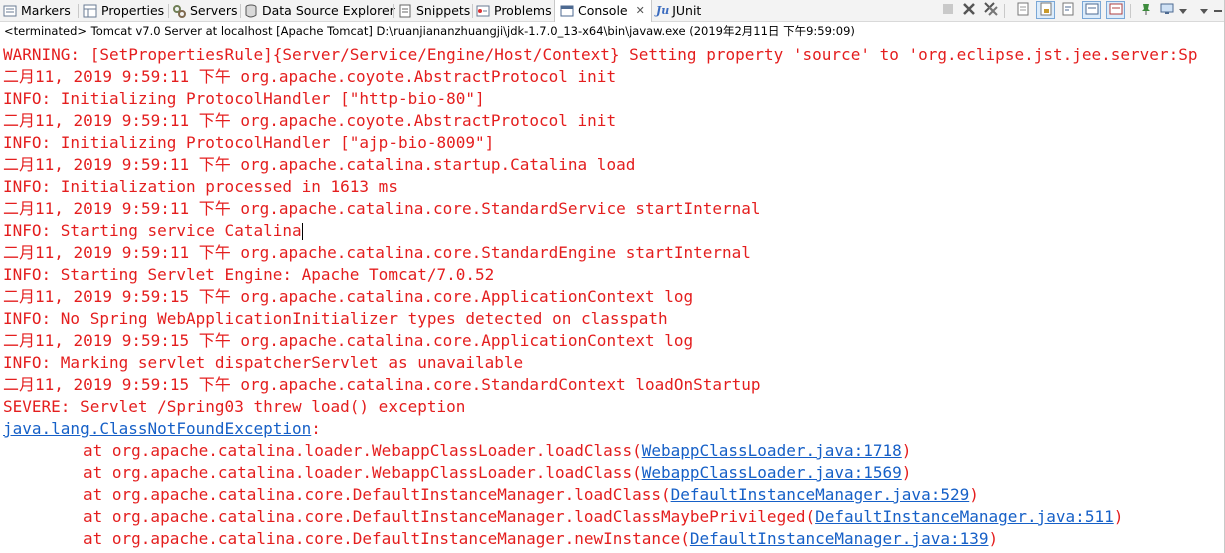 The width and height of the screenshot is (1225, 553). What do you see at coordinates (1115, 10) in the screenshot?
I see `show-console-on-stderr-button` at bounding box center [1115, 10].